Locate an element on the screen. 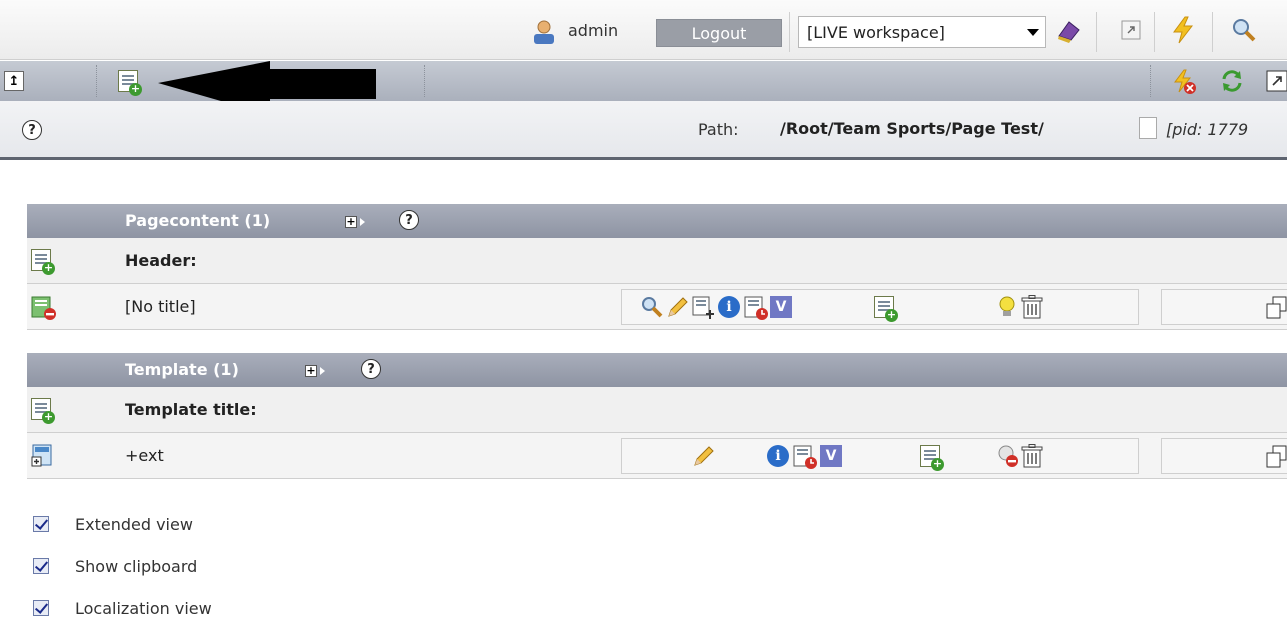  content-element-icon is located at coordinates (44, 310).